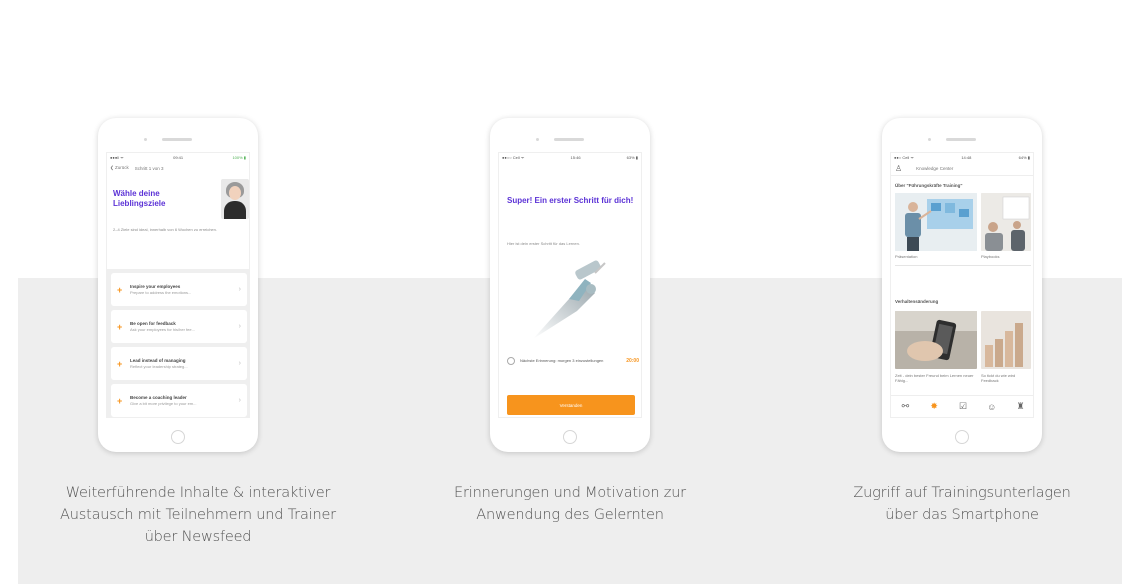  What do you see at coordinates (198, 493) in the screenshot?
I see `caption-line: Weiterführende Inhalte & interaktiver` at bounding box center [198, 493].